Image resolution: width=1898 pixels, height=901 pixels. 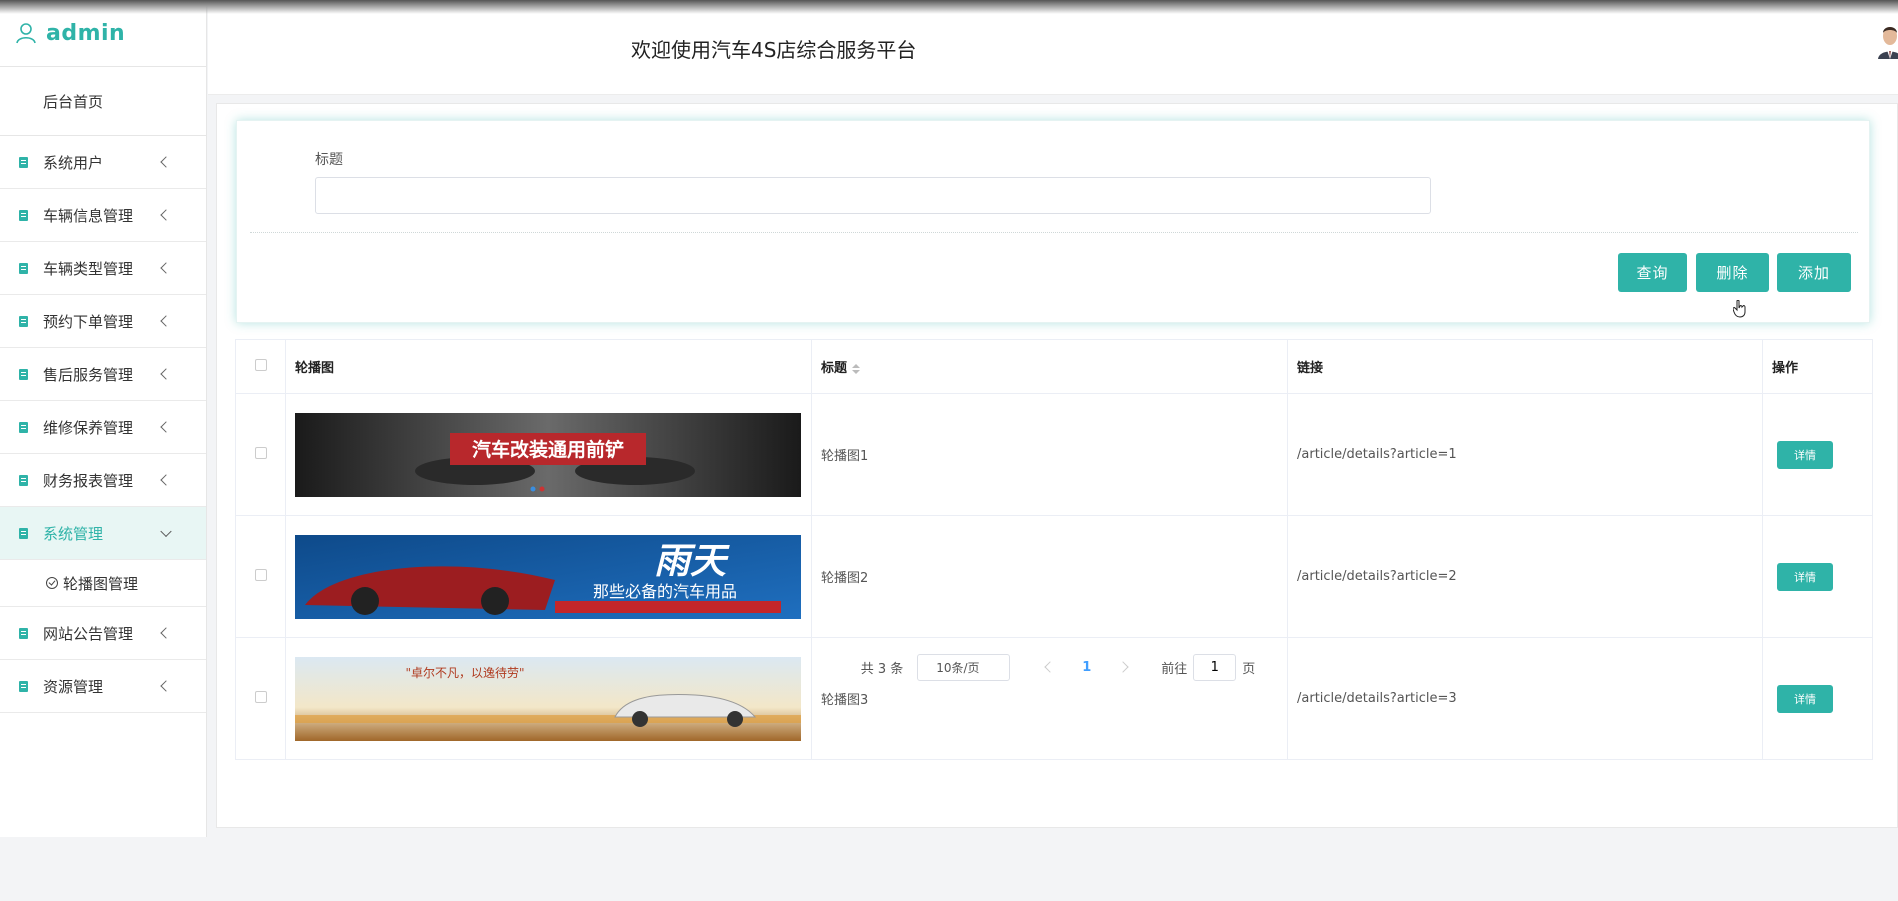 I want to click on sidebar-item-home: 后台首页, so click(x=103, y=101).